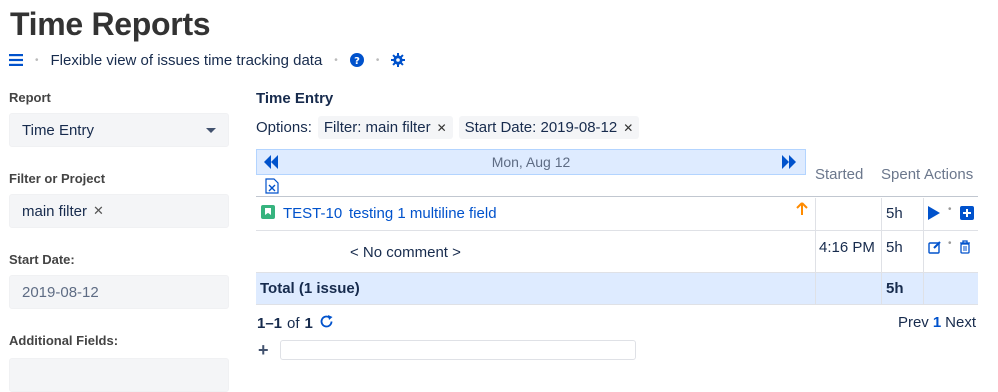 The image size is (998, 392). What do you see at coordinates (894, 213) in the screenshot?
I see `issue-spent: 5h` at bounding box center [894, 213].